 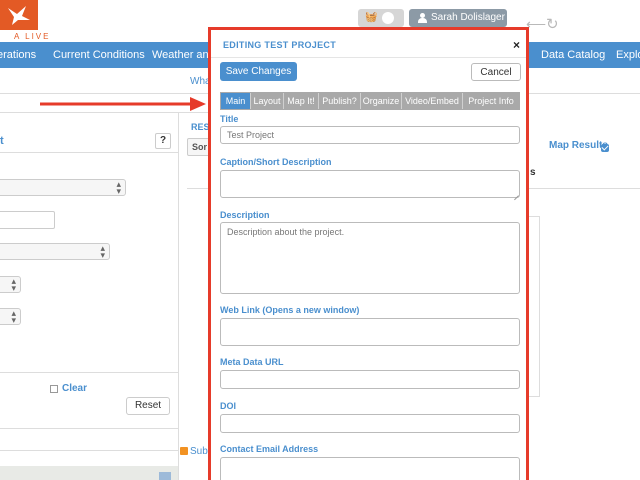 What do you see at coordinates (184, 451) in the screenshot?
I see `rss-icon` at bounding box center [184, 451].